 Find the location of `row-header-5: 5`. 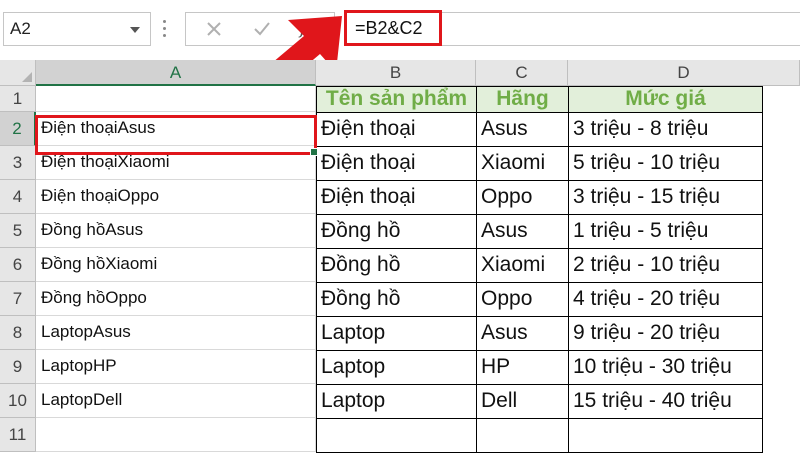

row-header-5: 5 is located at coordinates (18, 231).